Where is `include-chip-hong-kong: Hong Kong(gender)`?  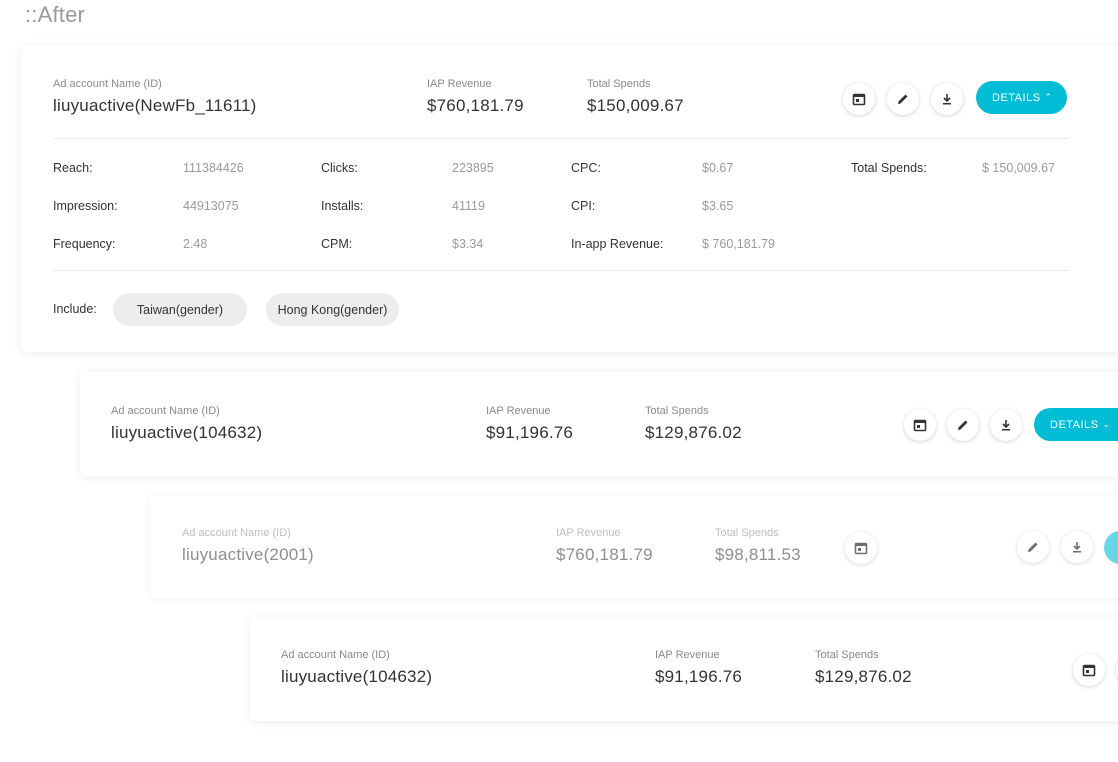 include-chip-hong-kong: Hong Kong(gender) is located at coordinates (332, 309).